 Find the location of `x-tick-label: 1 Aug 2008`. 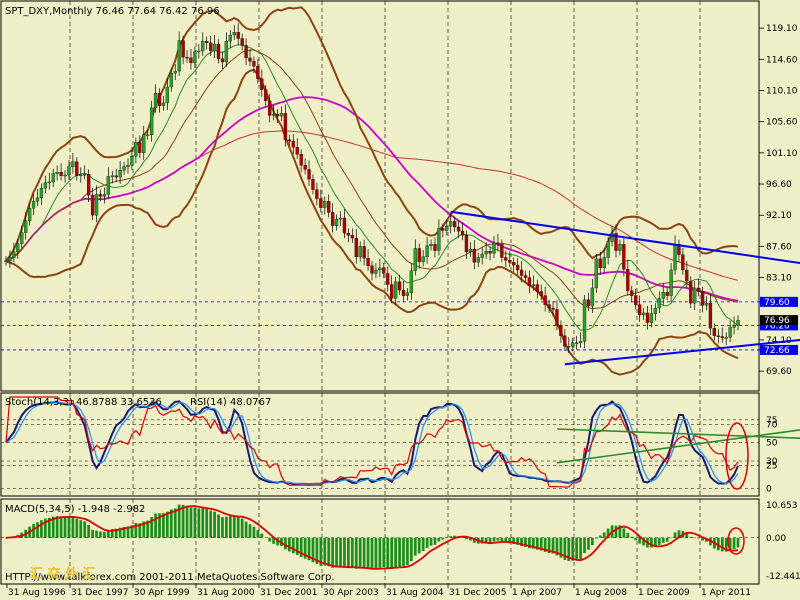

x-tick-label: 1 Aug 2008 is located at coordinates (601, 593).